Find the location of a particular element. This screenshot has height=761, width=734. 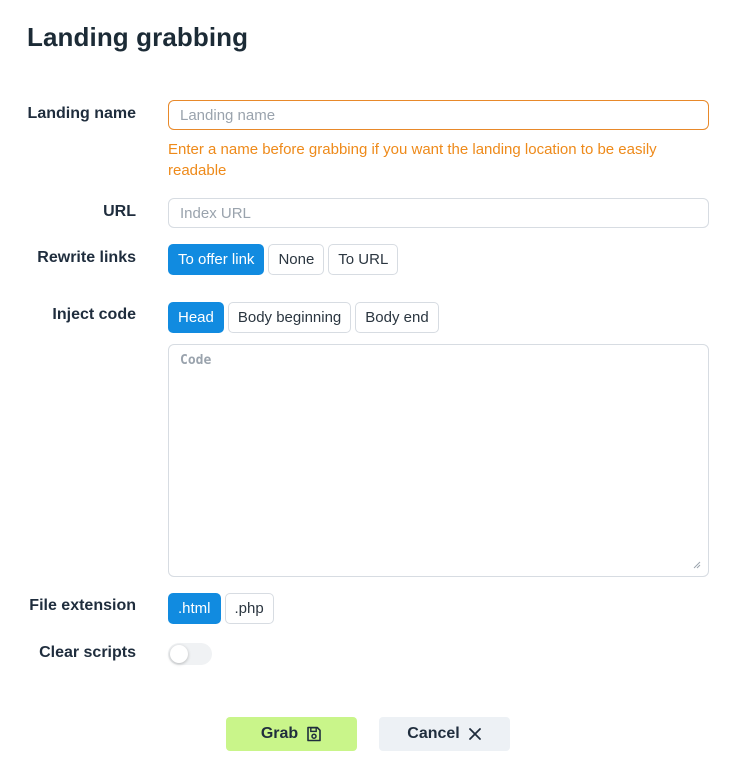

url-input is located at coordinates (438, 213).